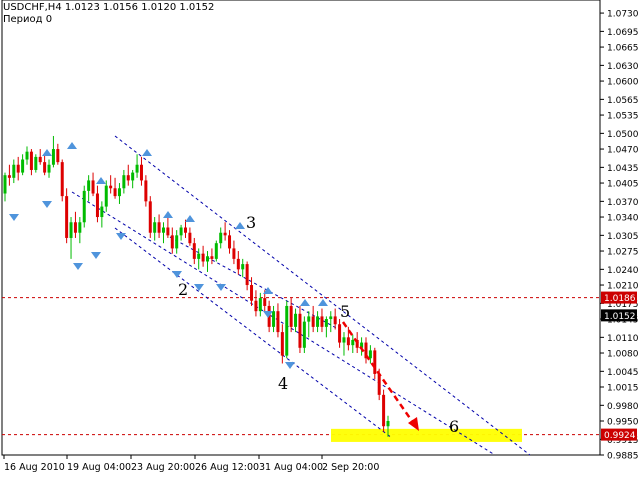 This screenshot has width=638, height=478. Describe the element at coordinates (283, 383) in the screenshot. I see `wave-label: 4` at that location.